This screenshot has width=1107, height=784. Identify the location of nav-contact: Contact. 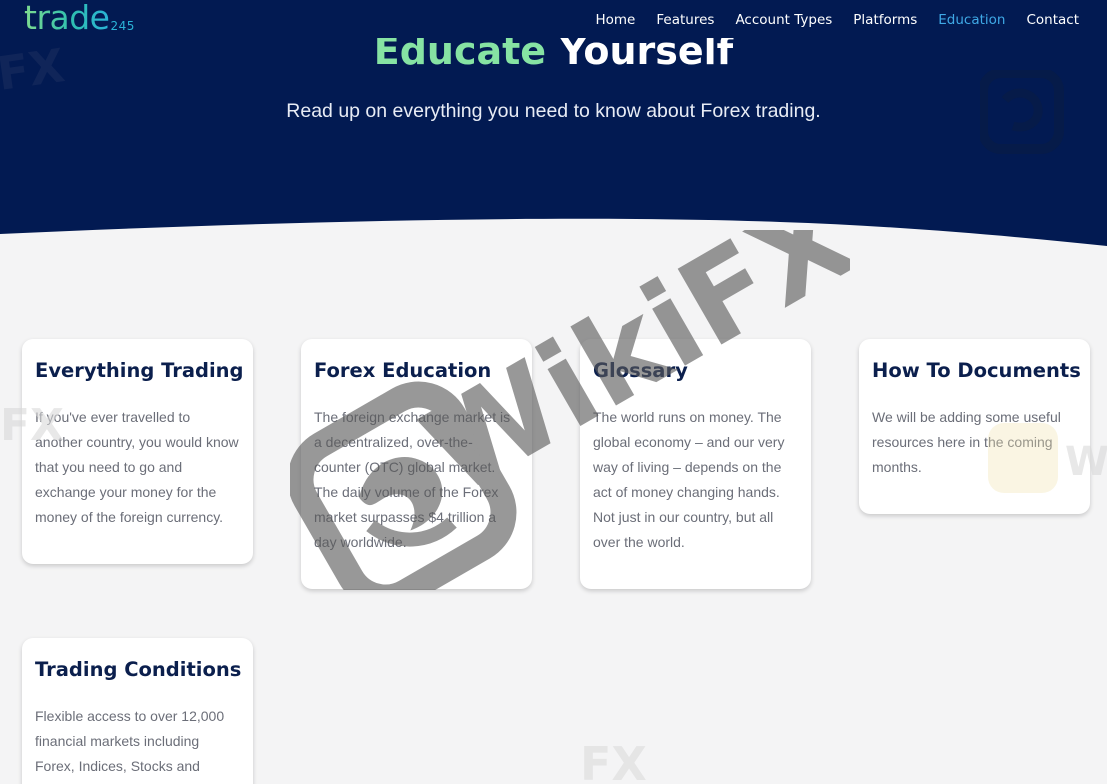
(1052, 20).